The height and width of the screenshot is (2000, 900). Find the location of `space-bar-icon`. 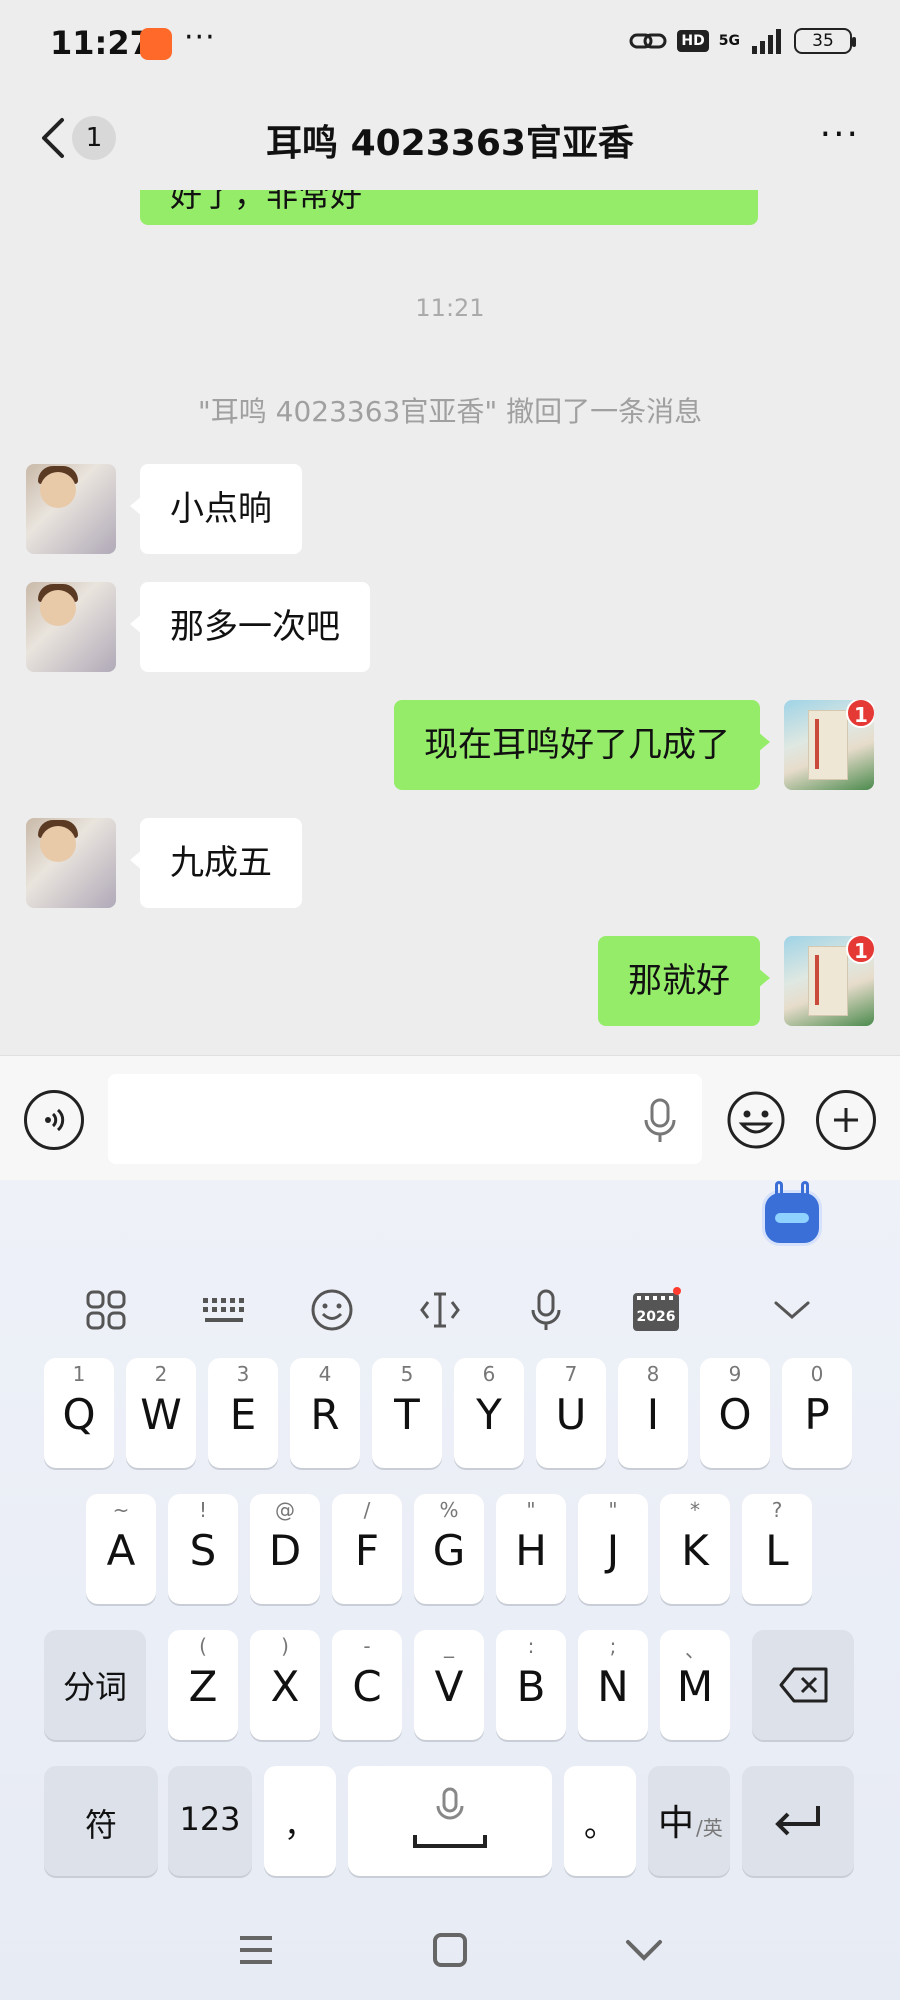

space-bar-icon is located at coordinates (450, 1841).